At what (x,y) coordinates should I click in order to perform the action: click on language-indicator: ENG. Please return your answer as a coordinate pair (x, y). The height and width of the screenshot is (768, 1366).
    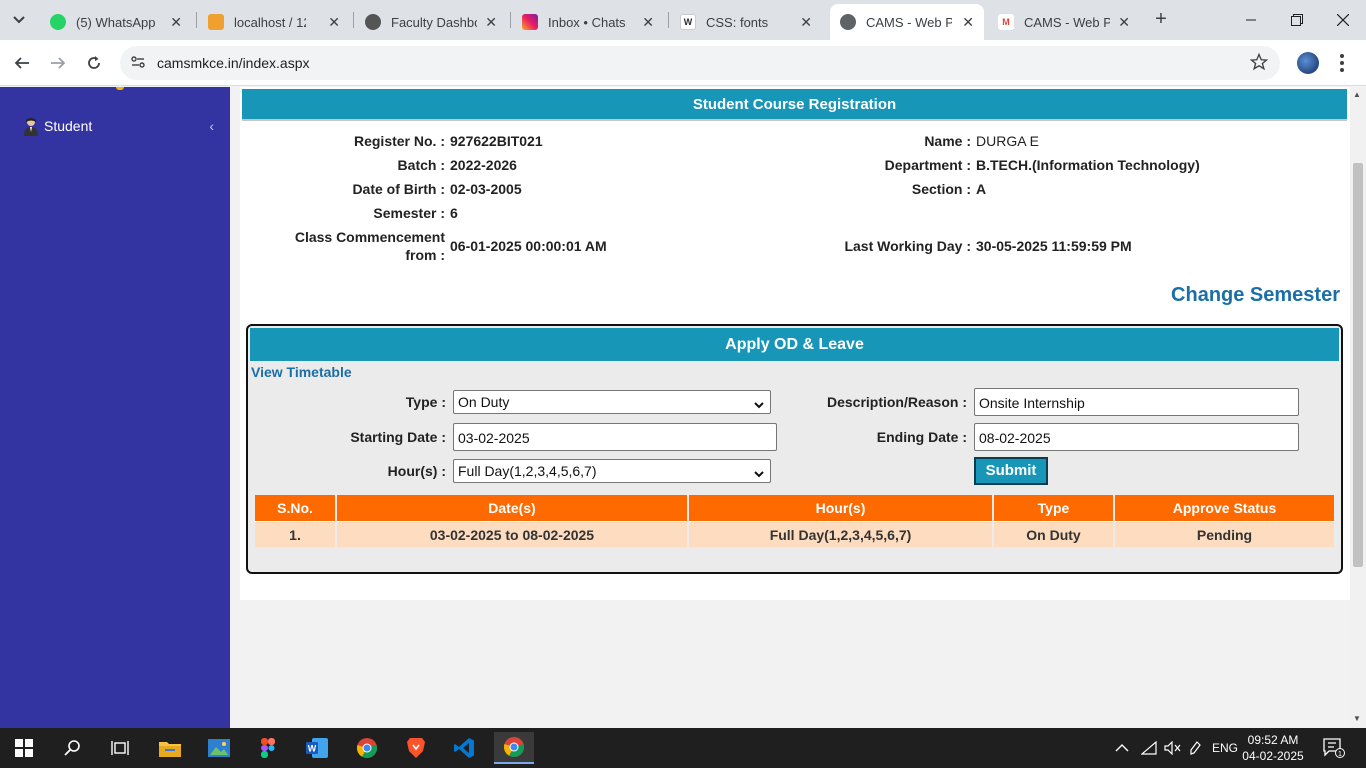
    Looking at the image, I should click on (1225, 748).